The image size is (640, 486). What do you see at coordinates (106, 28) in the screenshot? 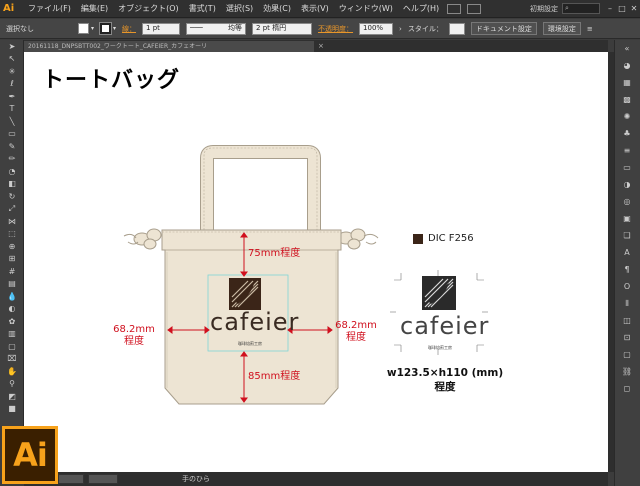
I see `stroke-swatch` at bounding box center [106, 28].